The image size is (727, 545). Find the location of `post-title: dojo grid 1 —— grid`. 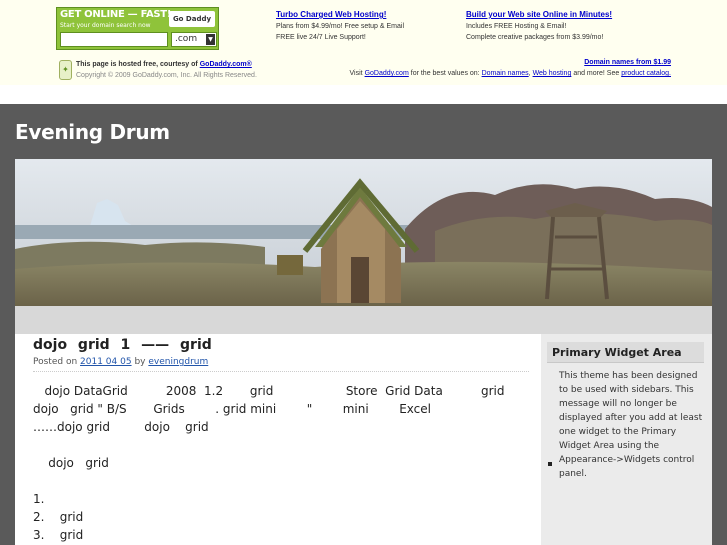

post-title: dojo grid 1 —— grid is located at coordinates (122, 345).